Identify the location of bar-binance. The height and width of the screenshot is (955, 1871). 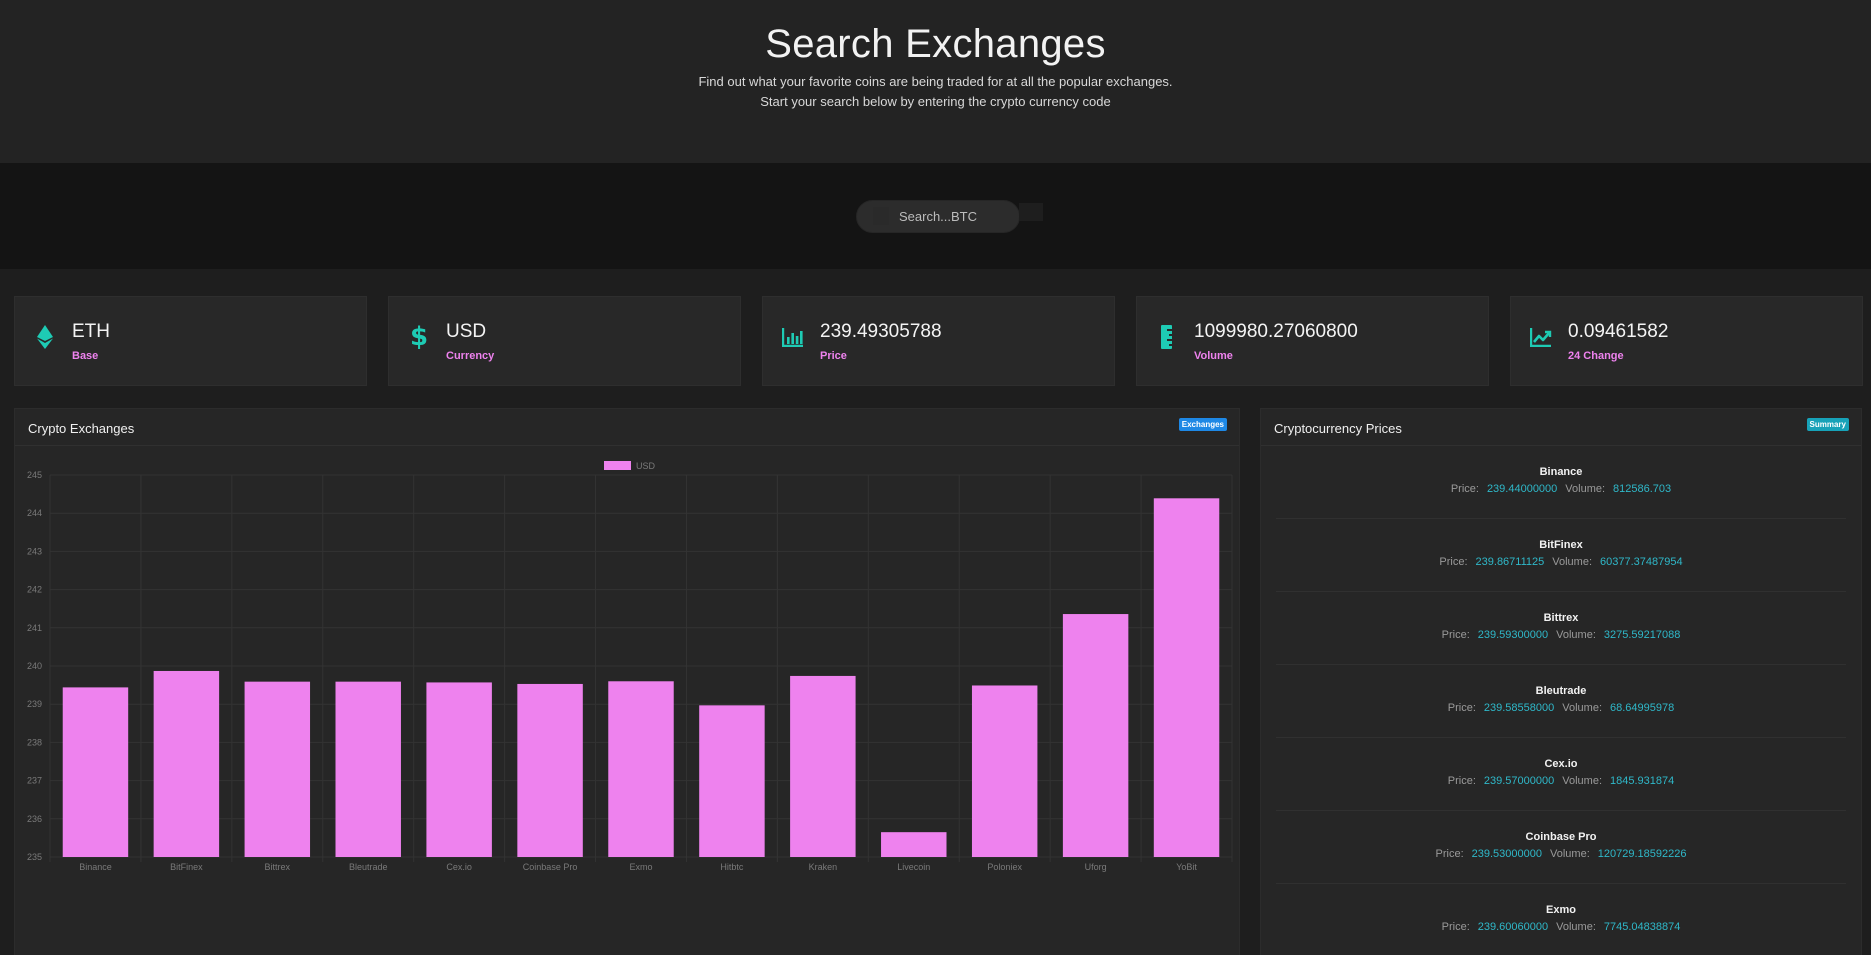
(95, 772).